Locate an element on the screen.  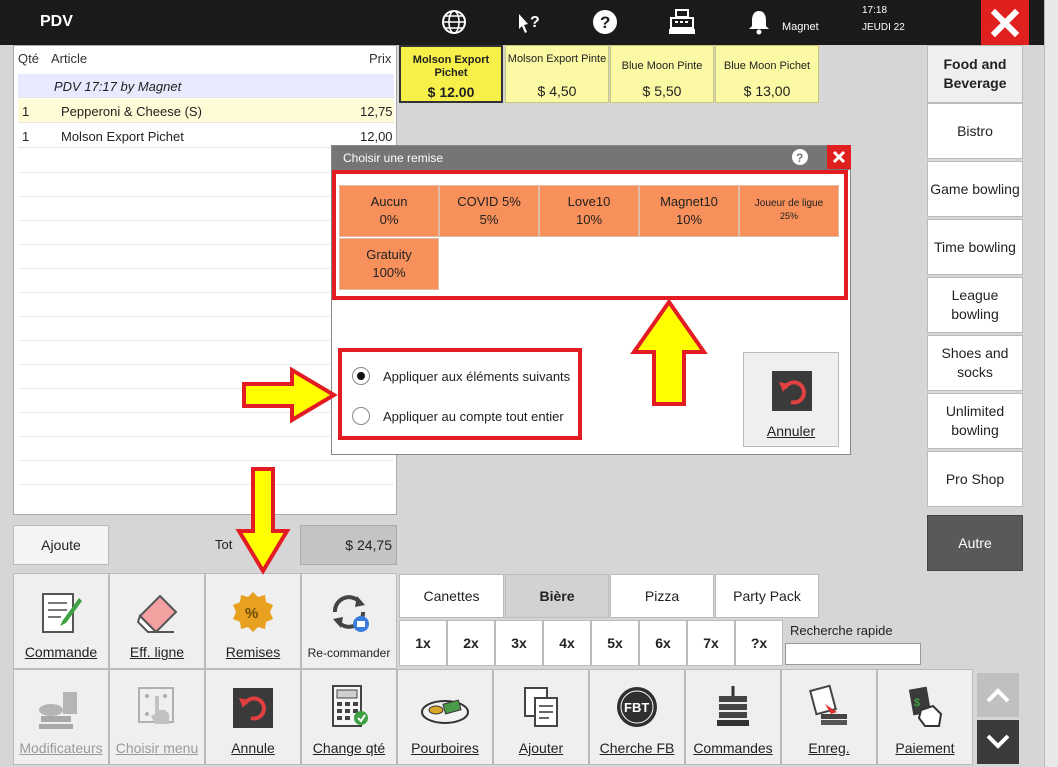
order-group-label: PDV 17:17 by Magnet is located at coordinates (118, 86).